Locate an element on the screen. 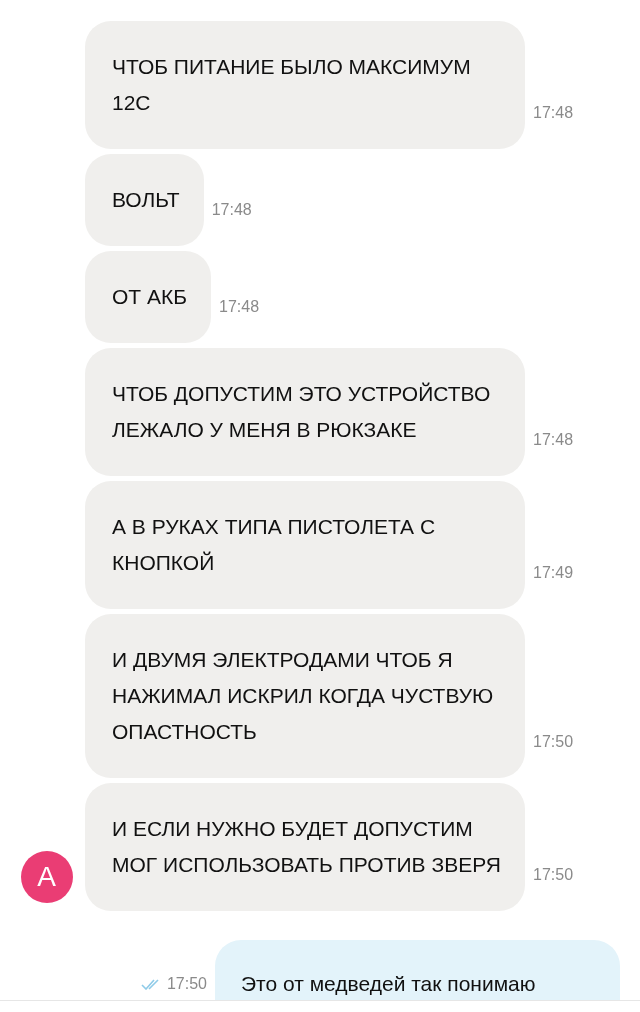 This screenshot has height=1012, width=640. message-bubble: ЧТОБ ПИТАНИЕ БЫЛО МАКСИМУМ 12С is located at coordinates (305, 85).